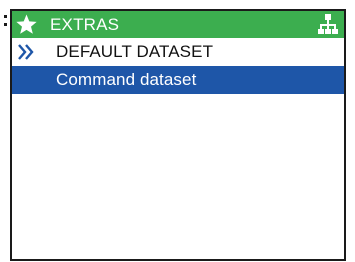 This screenshot has height=262, width=355. Describe the element at coordinates (328, 24) in the screenshot. I see `hierarchy-icon` at that location.